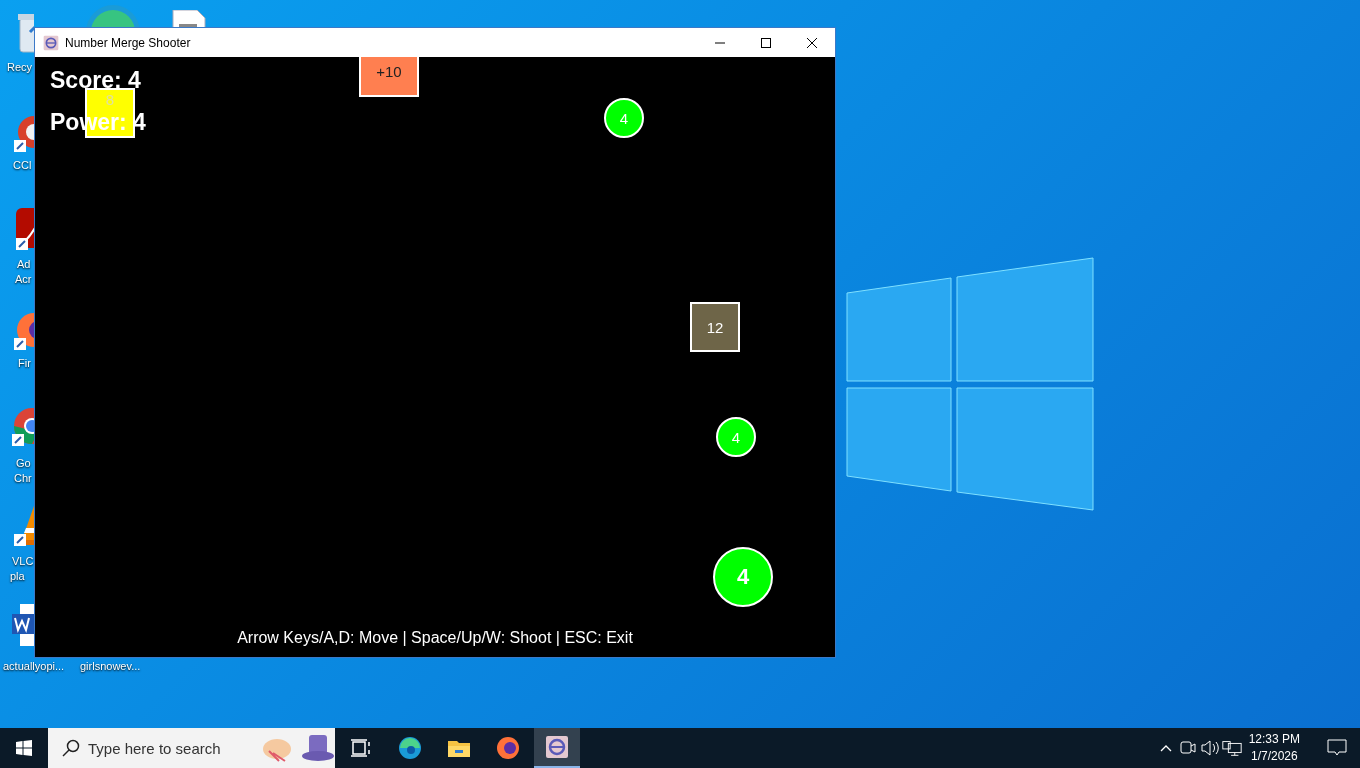 This screenshot has height=768, width=1360. I want to click on clock-time: 12:33 PM, so click(1274, 739).